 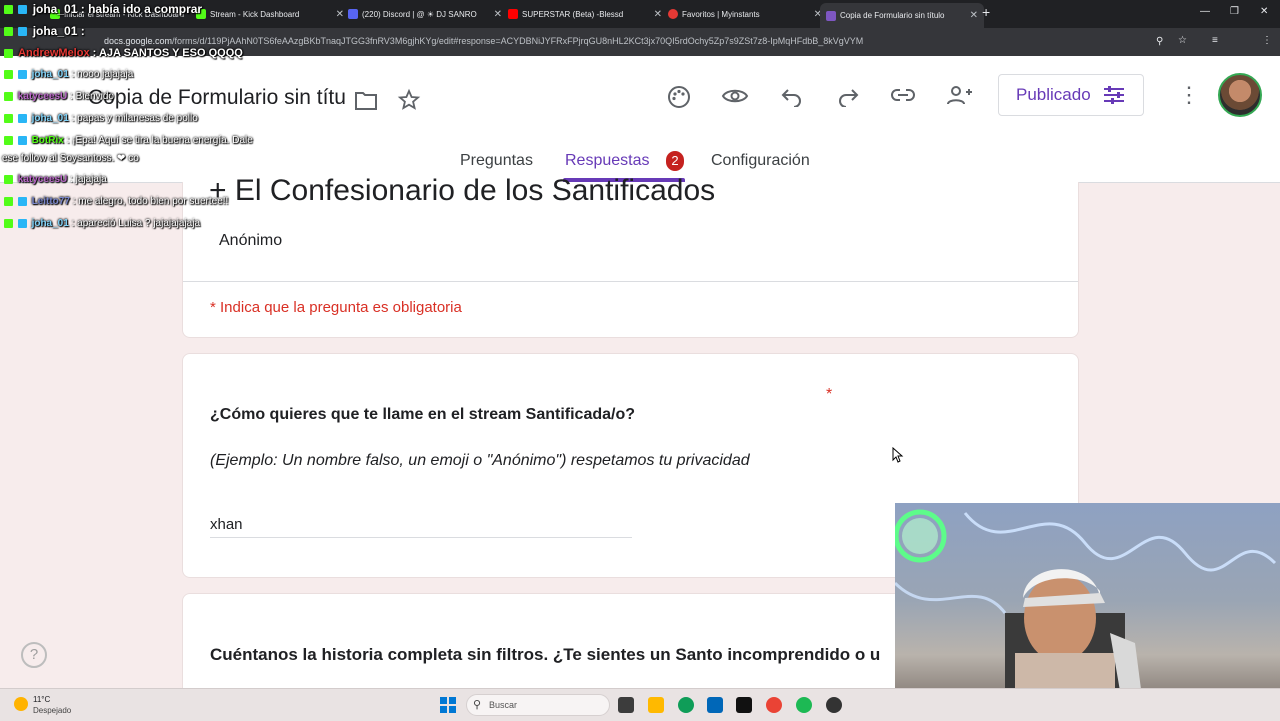 I want to click on chat-message-continuation: ese follow al Soysantoss. ❤ co, so click(x=70, y=158).